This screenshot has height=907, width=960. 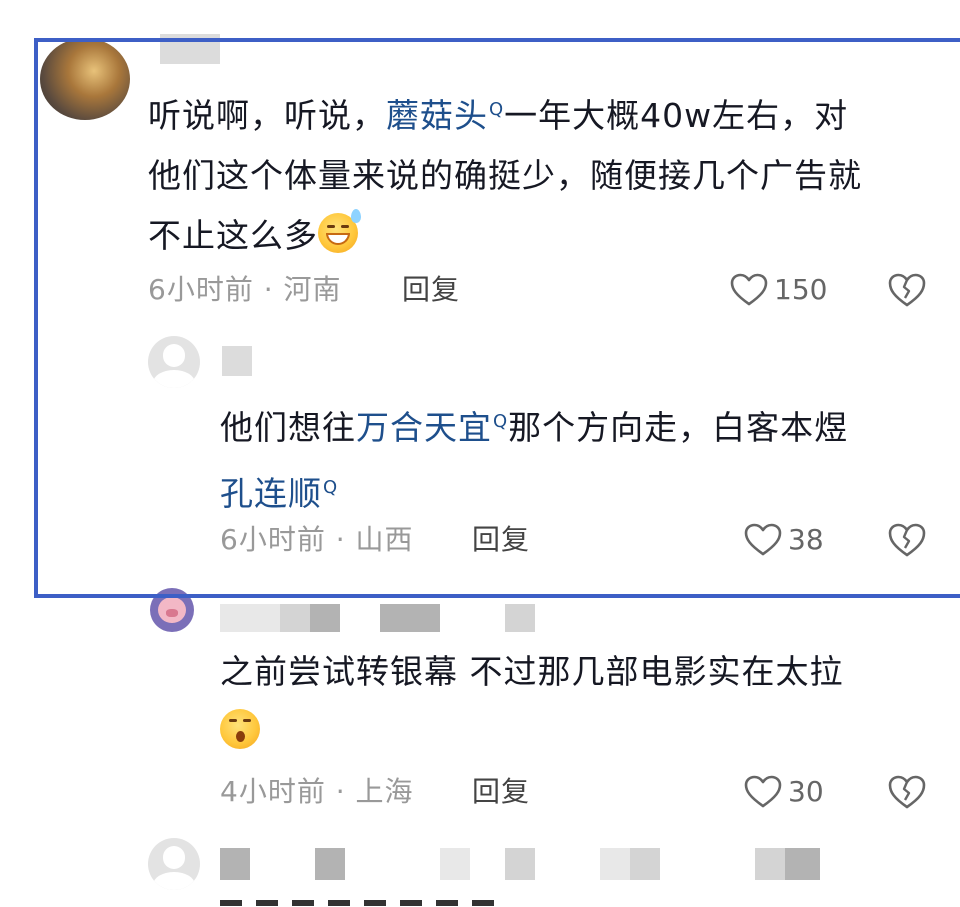 I want to click on search-link: 孔连顺Q, so click(x=279, y=493).